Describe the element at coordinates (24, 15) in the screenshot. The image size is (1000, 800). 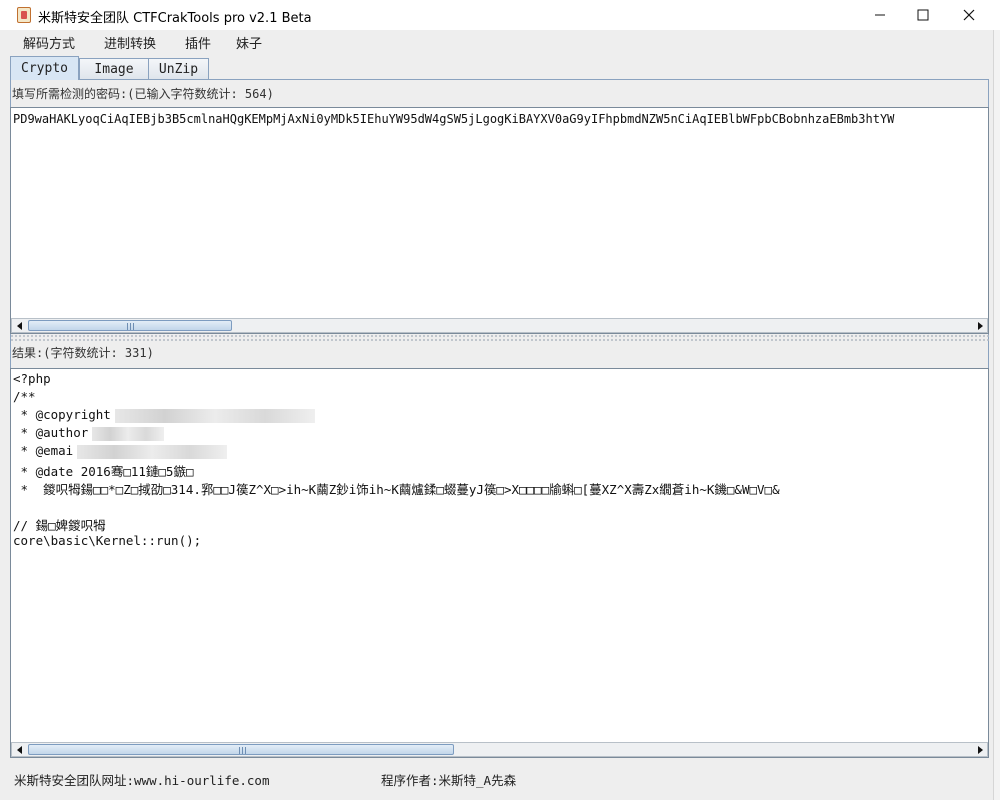
I see `java-app-icon` at that location.